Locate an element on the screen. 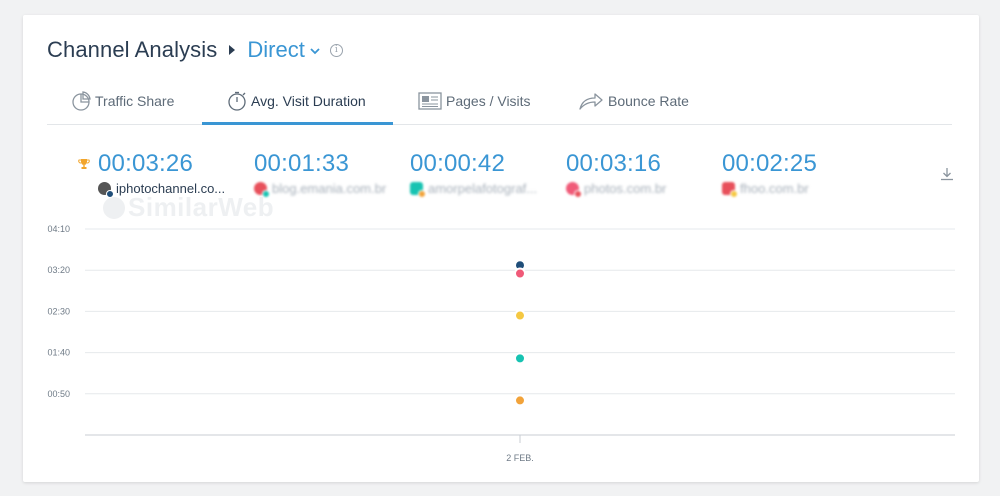 The image size is (1000, 496). y-tick-label: 03:20 is located at coordinates (58, 270).